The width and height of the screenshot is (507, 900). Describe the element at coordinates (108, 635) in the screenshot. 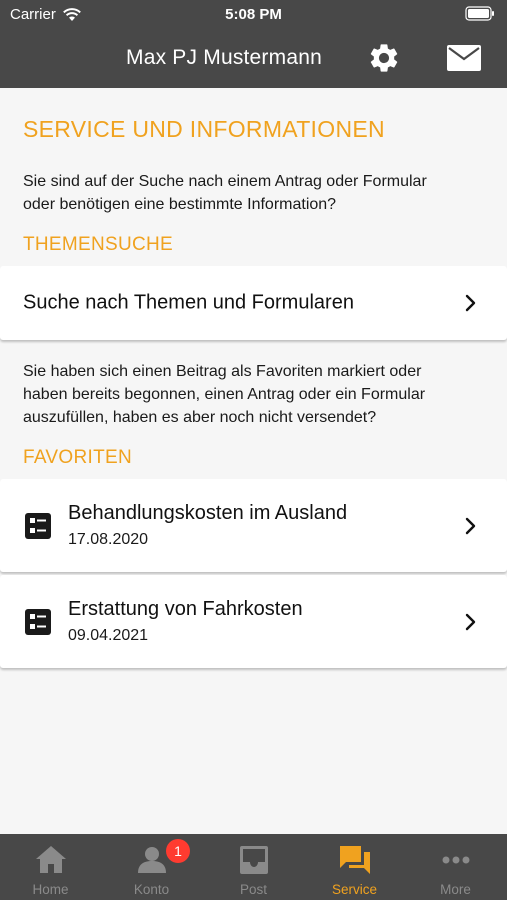

I see `favorite-date: 09.04.2021` at that location.